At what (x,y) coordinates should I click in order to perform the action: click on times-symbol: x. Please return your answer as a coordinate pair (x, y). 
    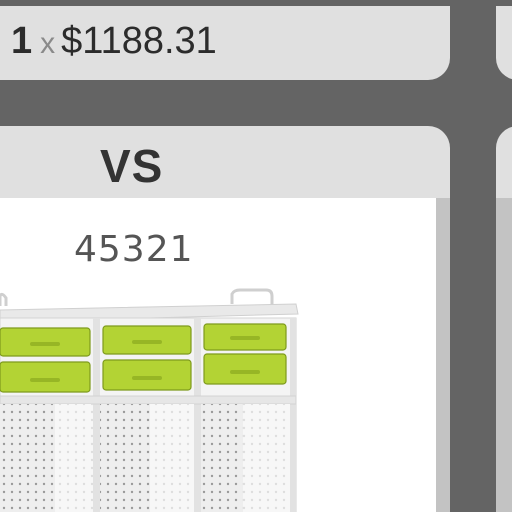
    Looking at the image, I should click on (48, 43).